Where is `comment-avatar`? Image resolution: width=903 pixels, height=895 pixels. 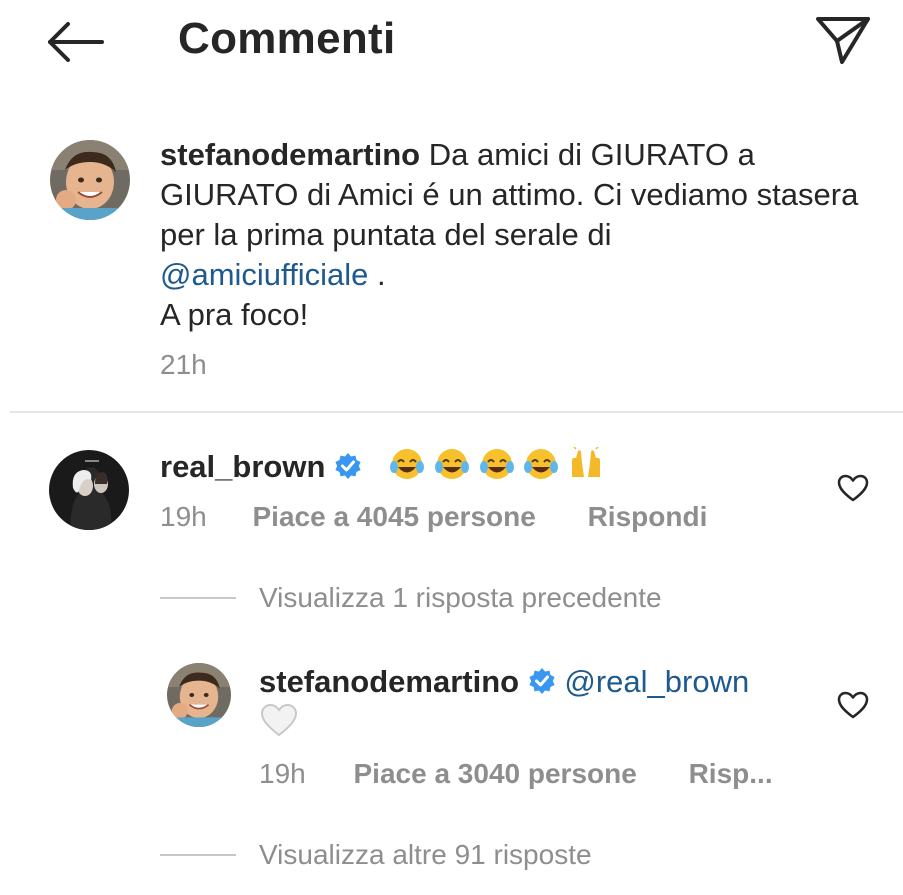
comment-avatar is located at coordinates (89, 490).